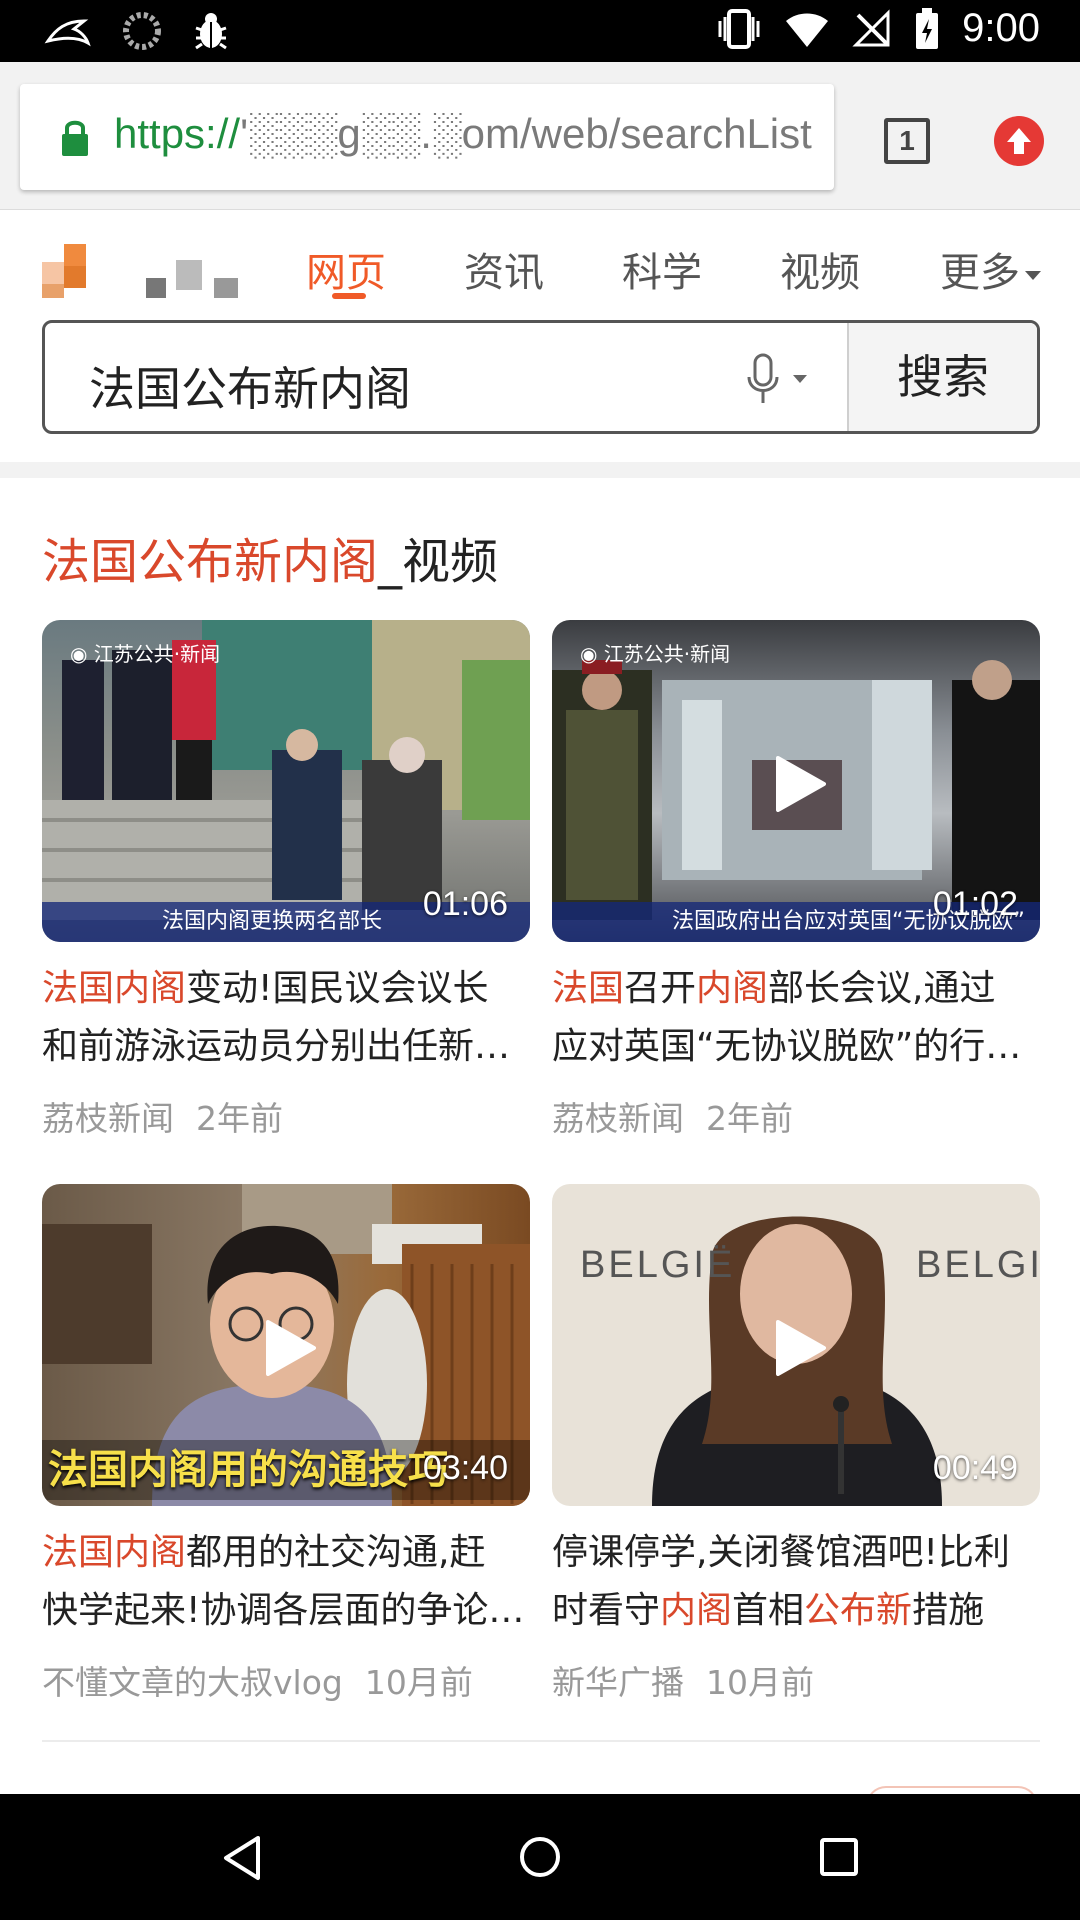  What do you see at coordinates (210, 562) in the screenshot?
I see `section-title-highlight: 法国公布新内阁` at bounding box center [210, 562].